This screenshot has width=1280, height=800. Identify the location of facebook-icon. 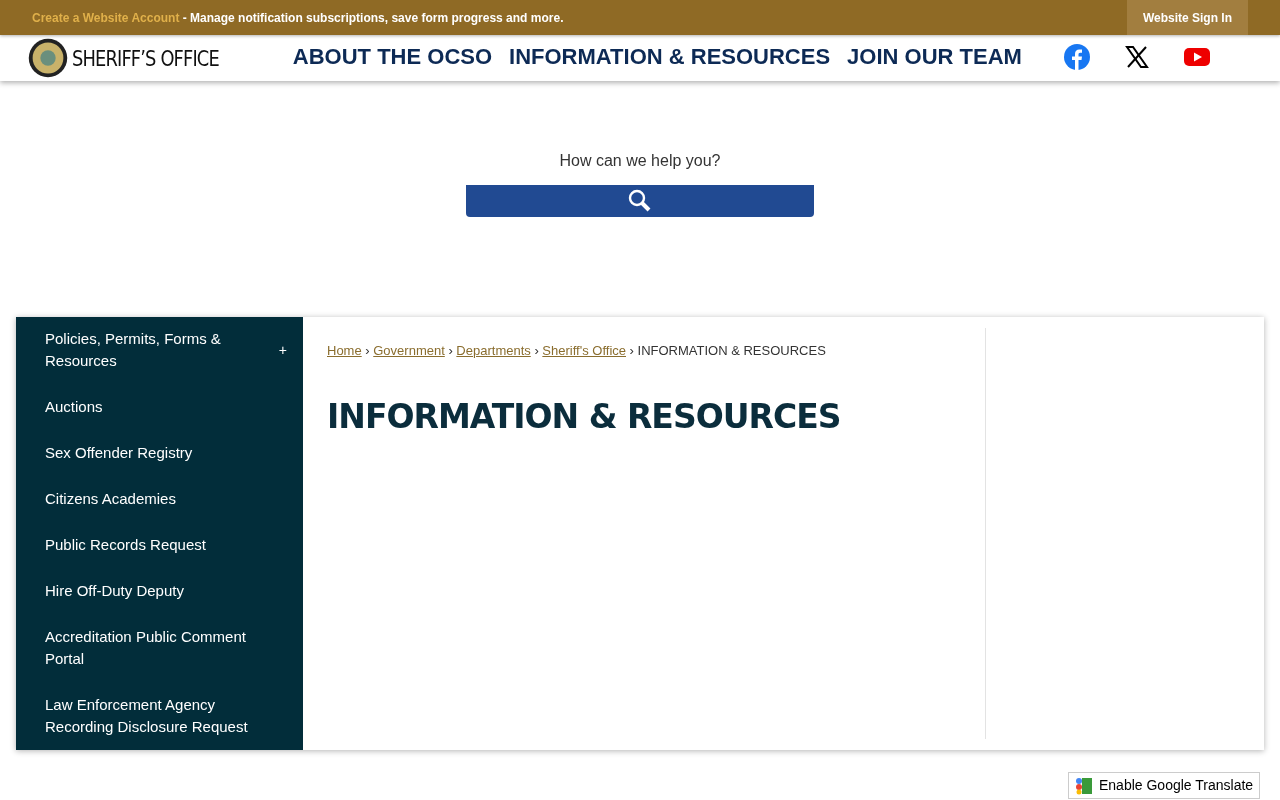
(1076, 57).